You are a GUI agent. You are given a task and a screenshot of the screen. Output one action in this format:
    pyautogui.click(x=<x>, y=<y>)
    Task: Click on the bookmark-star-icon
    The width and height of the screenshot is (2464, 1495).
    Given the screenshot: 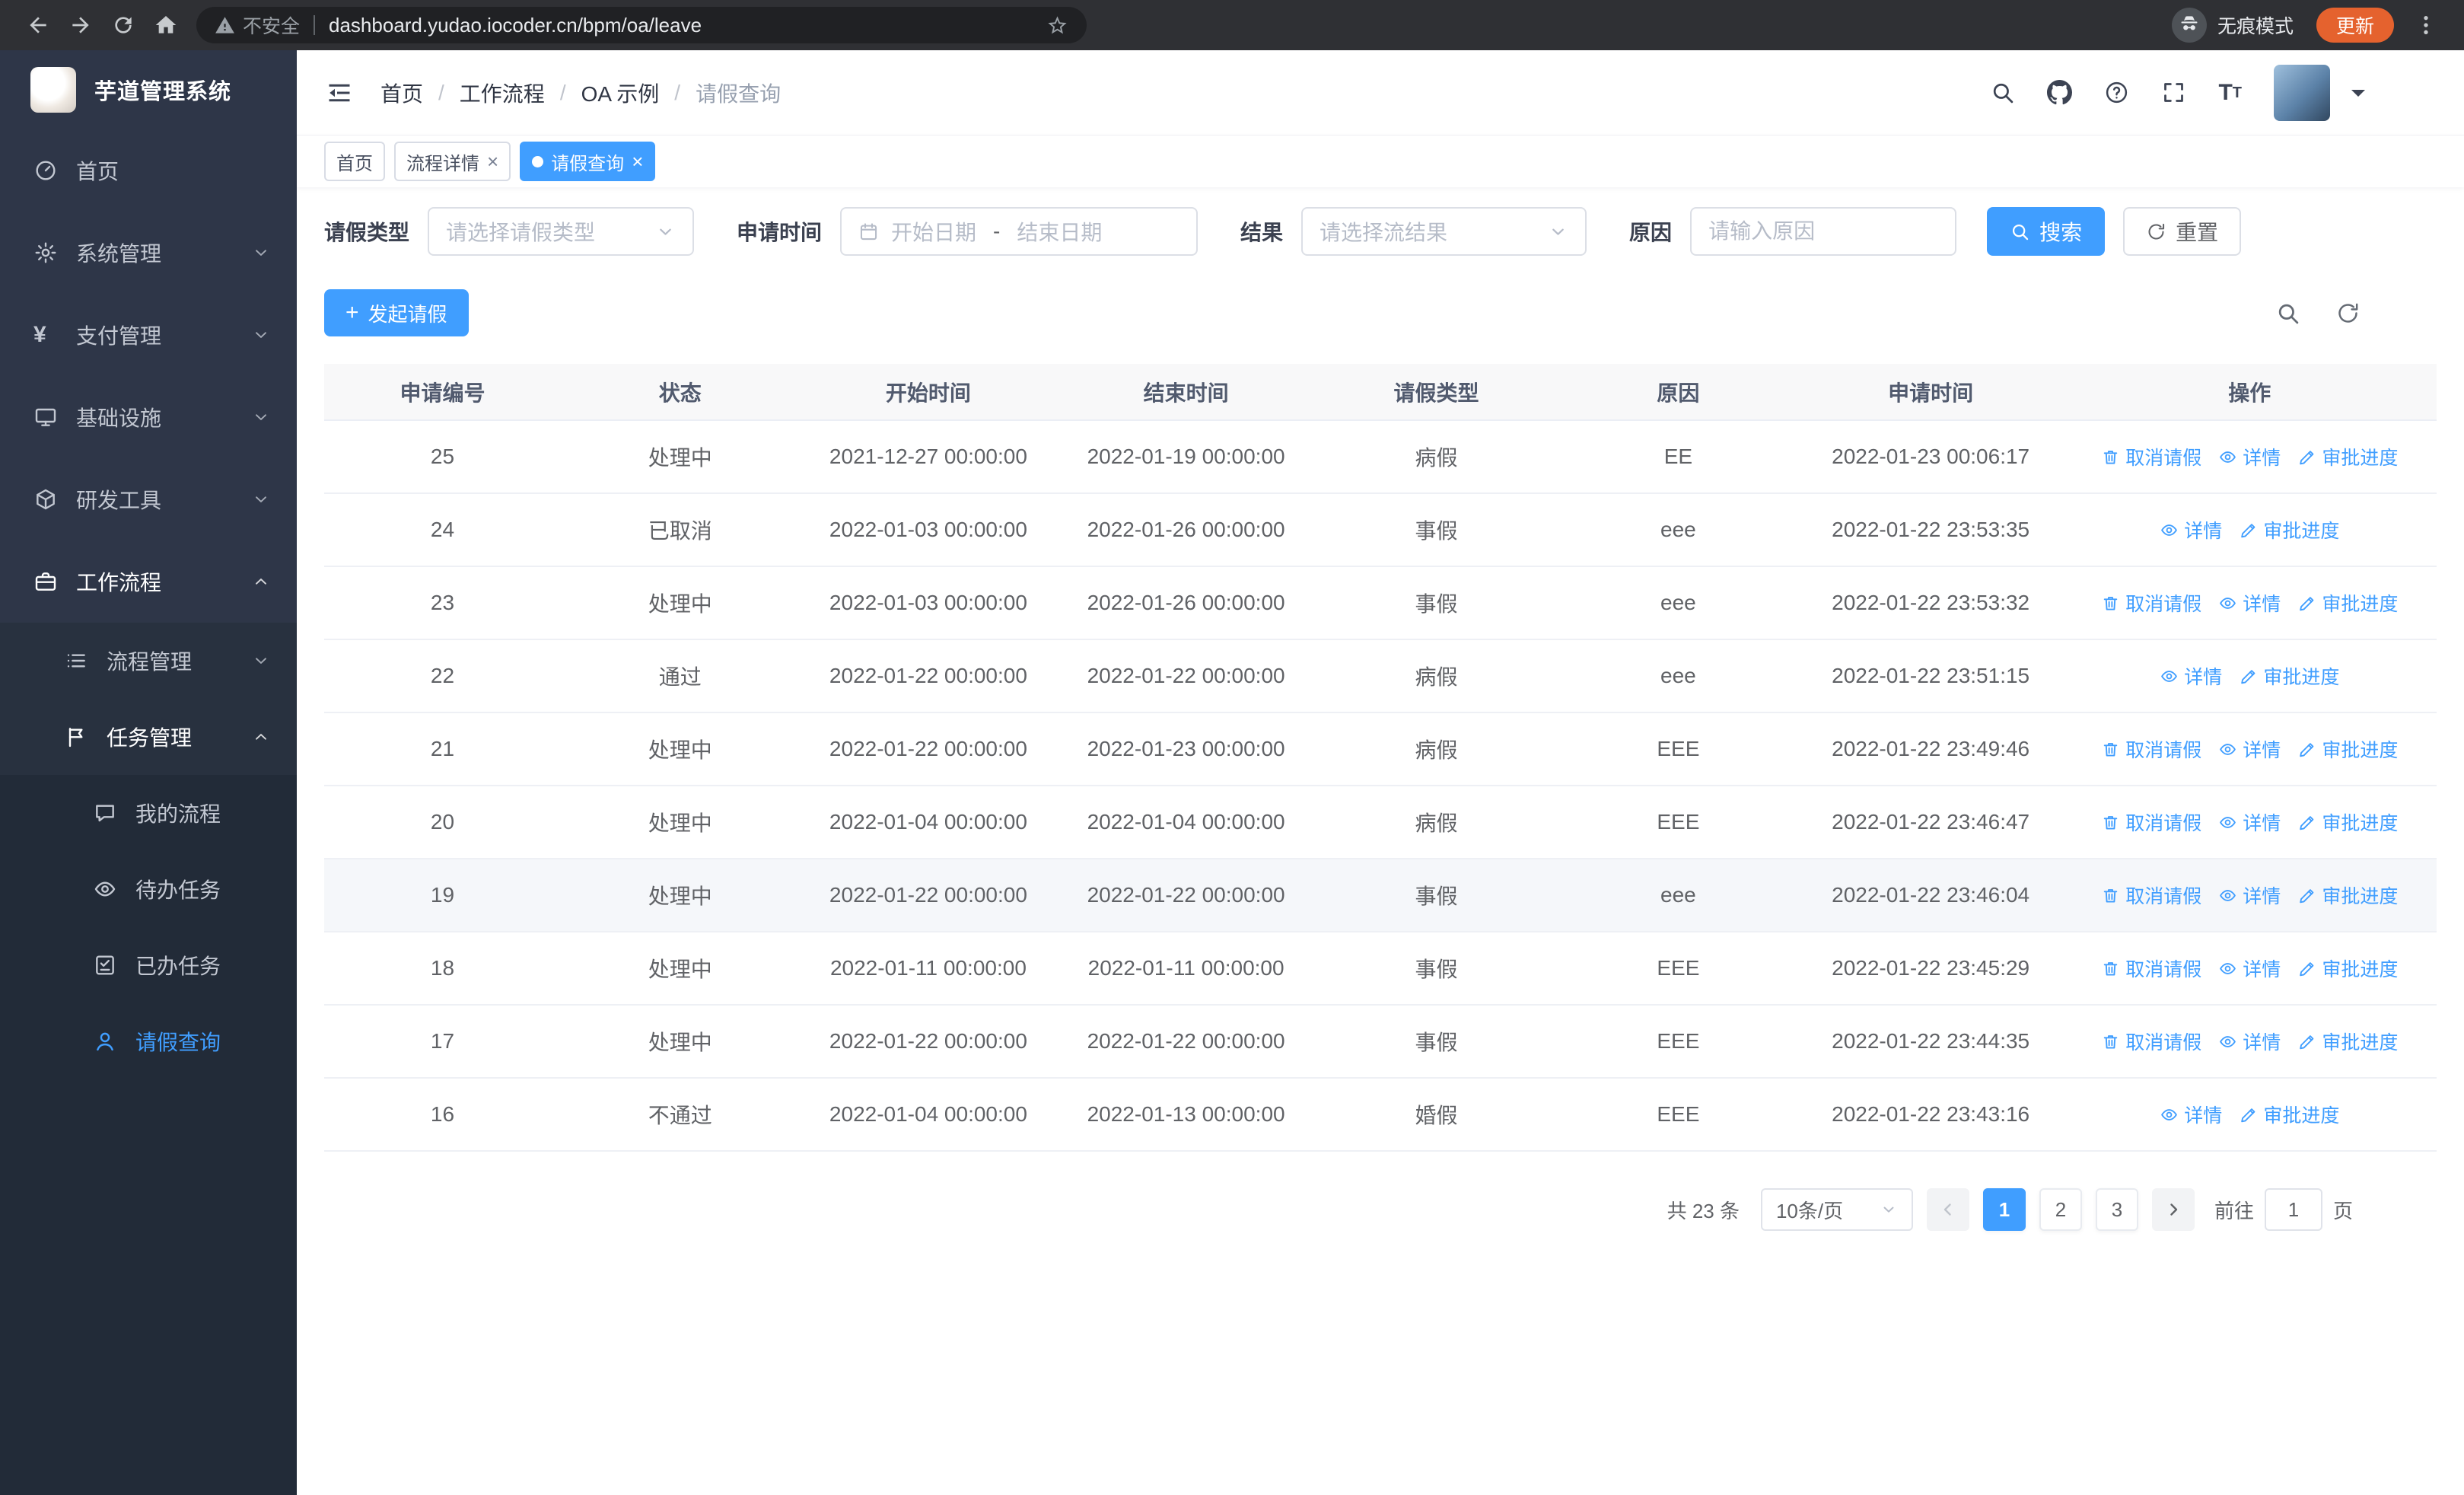 What is the action you would take?
    pyautogui.click(x=1057, y=26)
    